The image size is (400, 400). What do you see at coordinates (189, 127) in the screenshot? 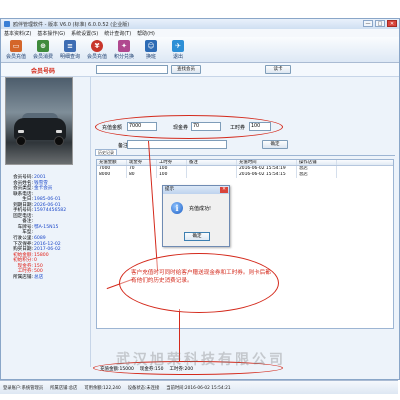
I see `highlight-ellipse-fields` at bounding box center [189, 127].